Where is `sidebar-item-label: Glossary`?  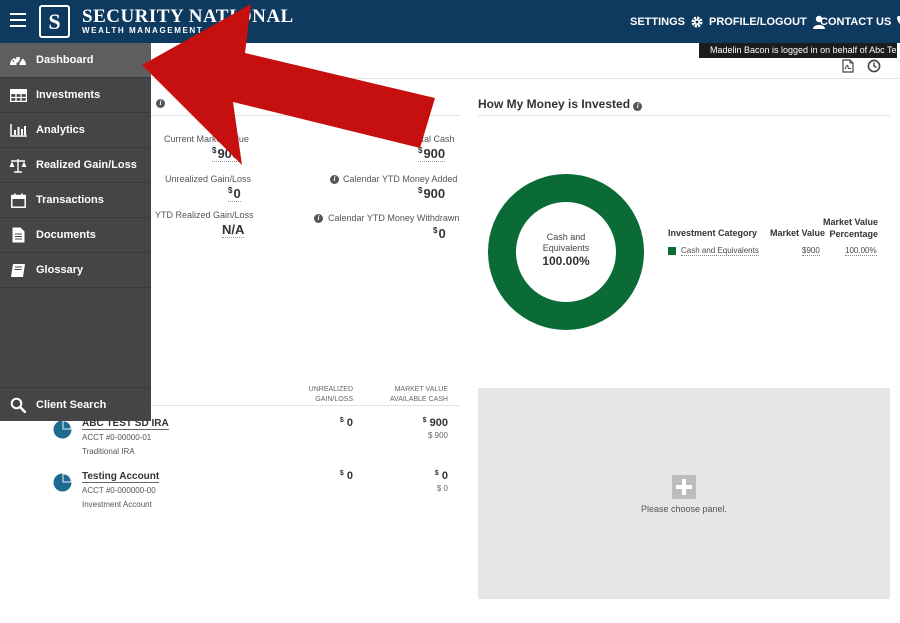 sidebar-item-label: Glossary is located at coordinates (60, 270).